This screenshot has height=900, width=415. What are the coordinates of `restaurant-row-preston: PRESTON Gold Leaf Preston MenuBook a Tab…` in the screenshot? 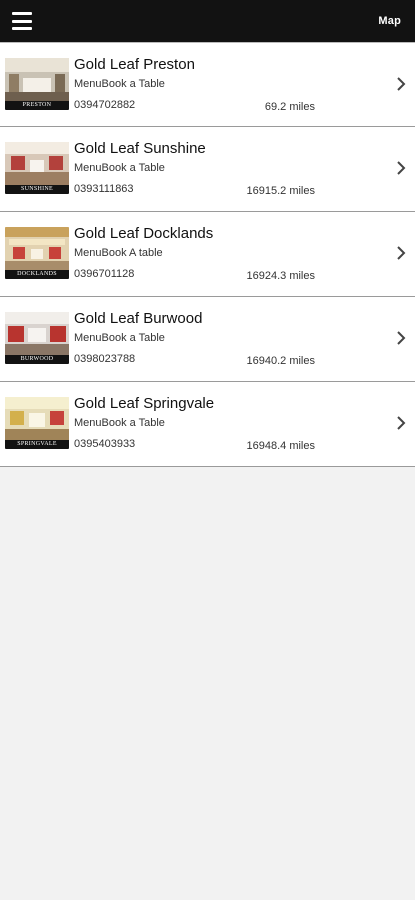 It's located at (207, 84).